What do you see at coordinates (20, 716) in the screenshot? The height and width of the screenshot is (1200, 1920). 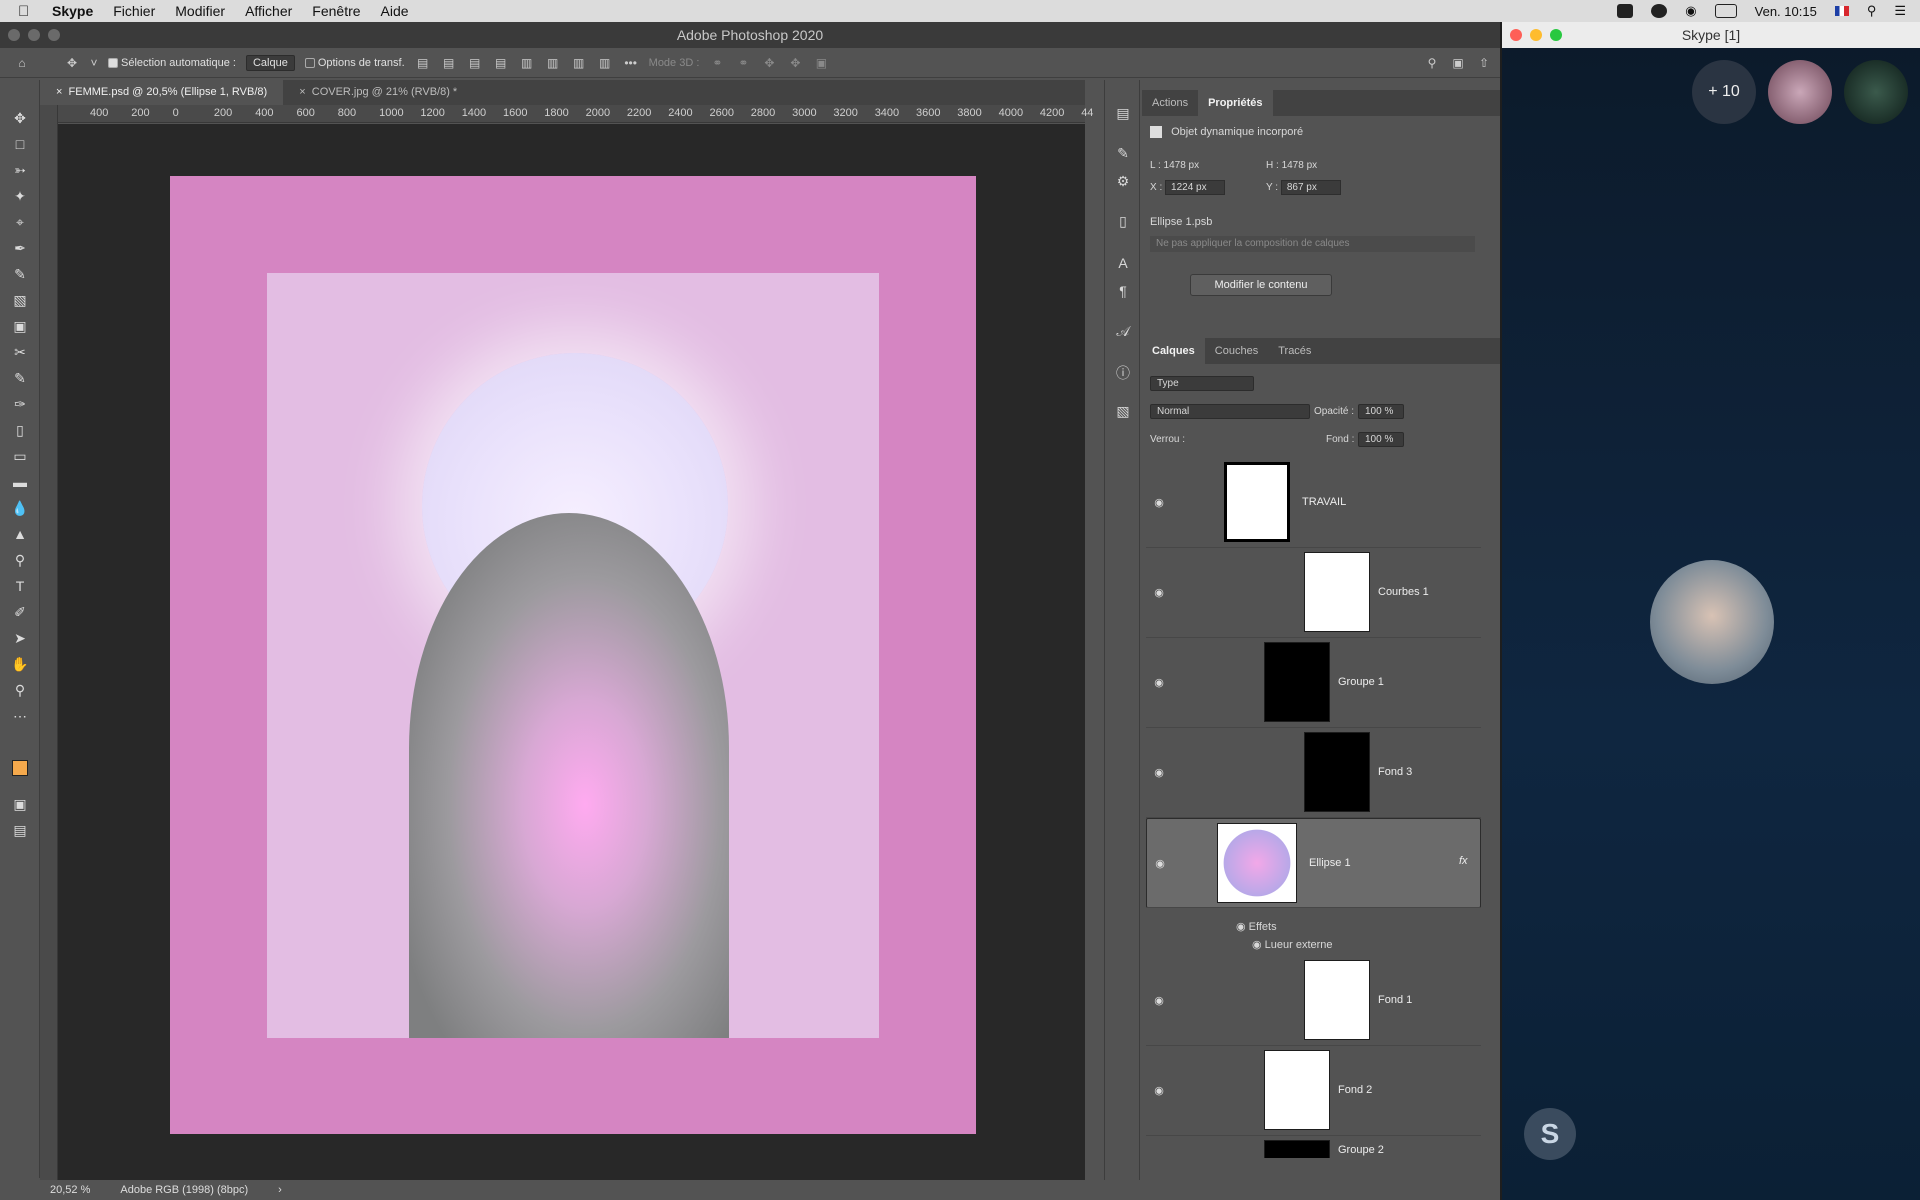 I see `more-tools-icon: ⋯` at bounding box center [20, 716].